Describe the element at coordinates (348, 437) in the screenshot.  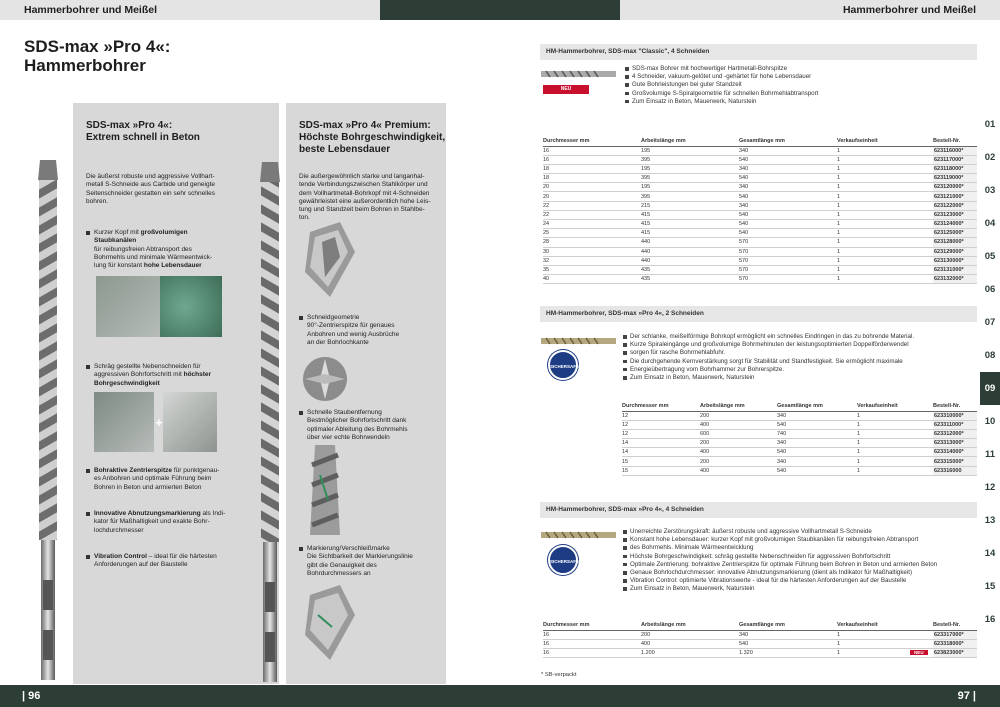
I see `text: über vier echte Bohrwendeln` at that location.